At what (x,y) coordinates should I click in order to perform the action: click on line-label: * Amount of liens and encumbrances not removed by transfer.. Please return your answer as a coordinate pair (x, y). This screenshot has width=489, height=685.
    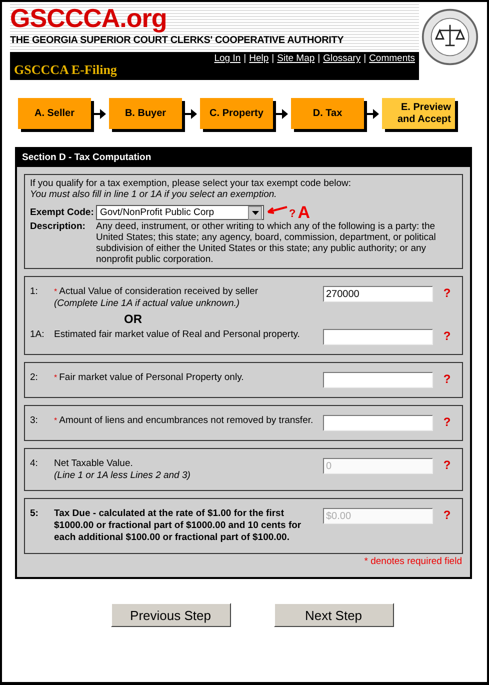
    Looking at the image, I should click on (184, 421).